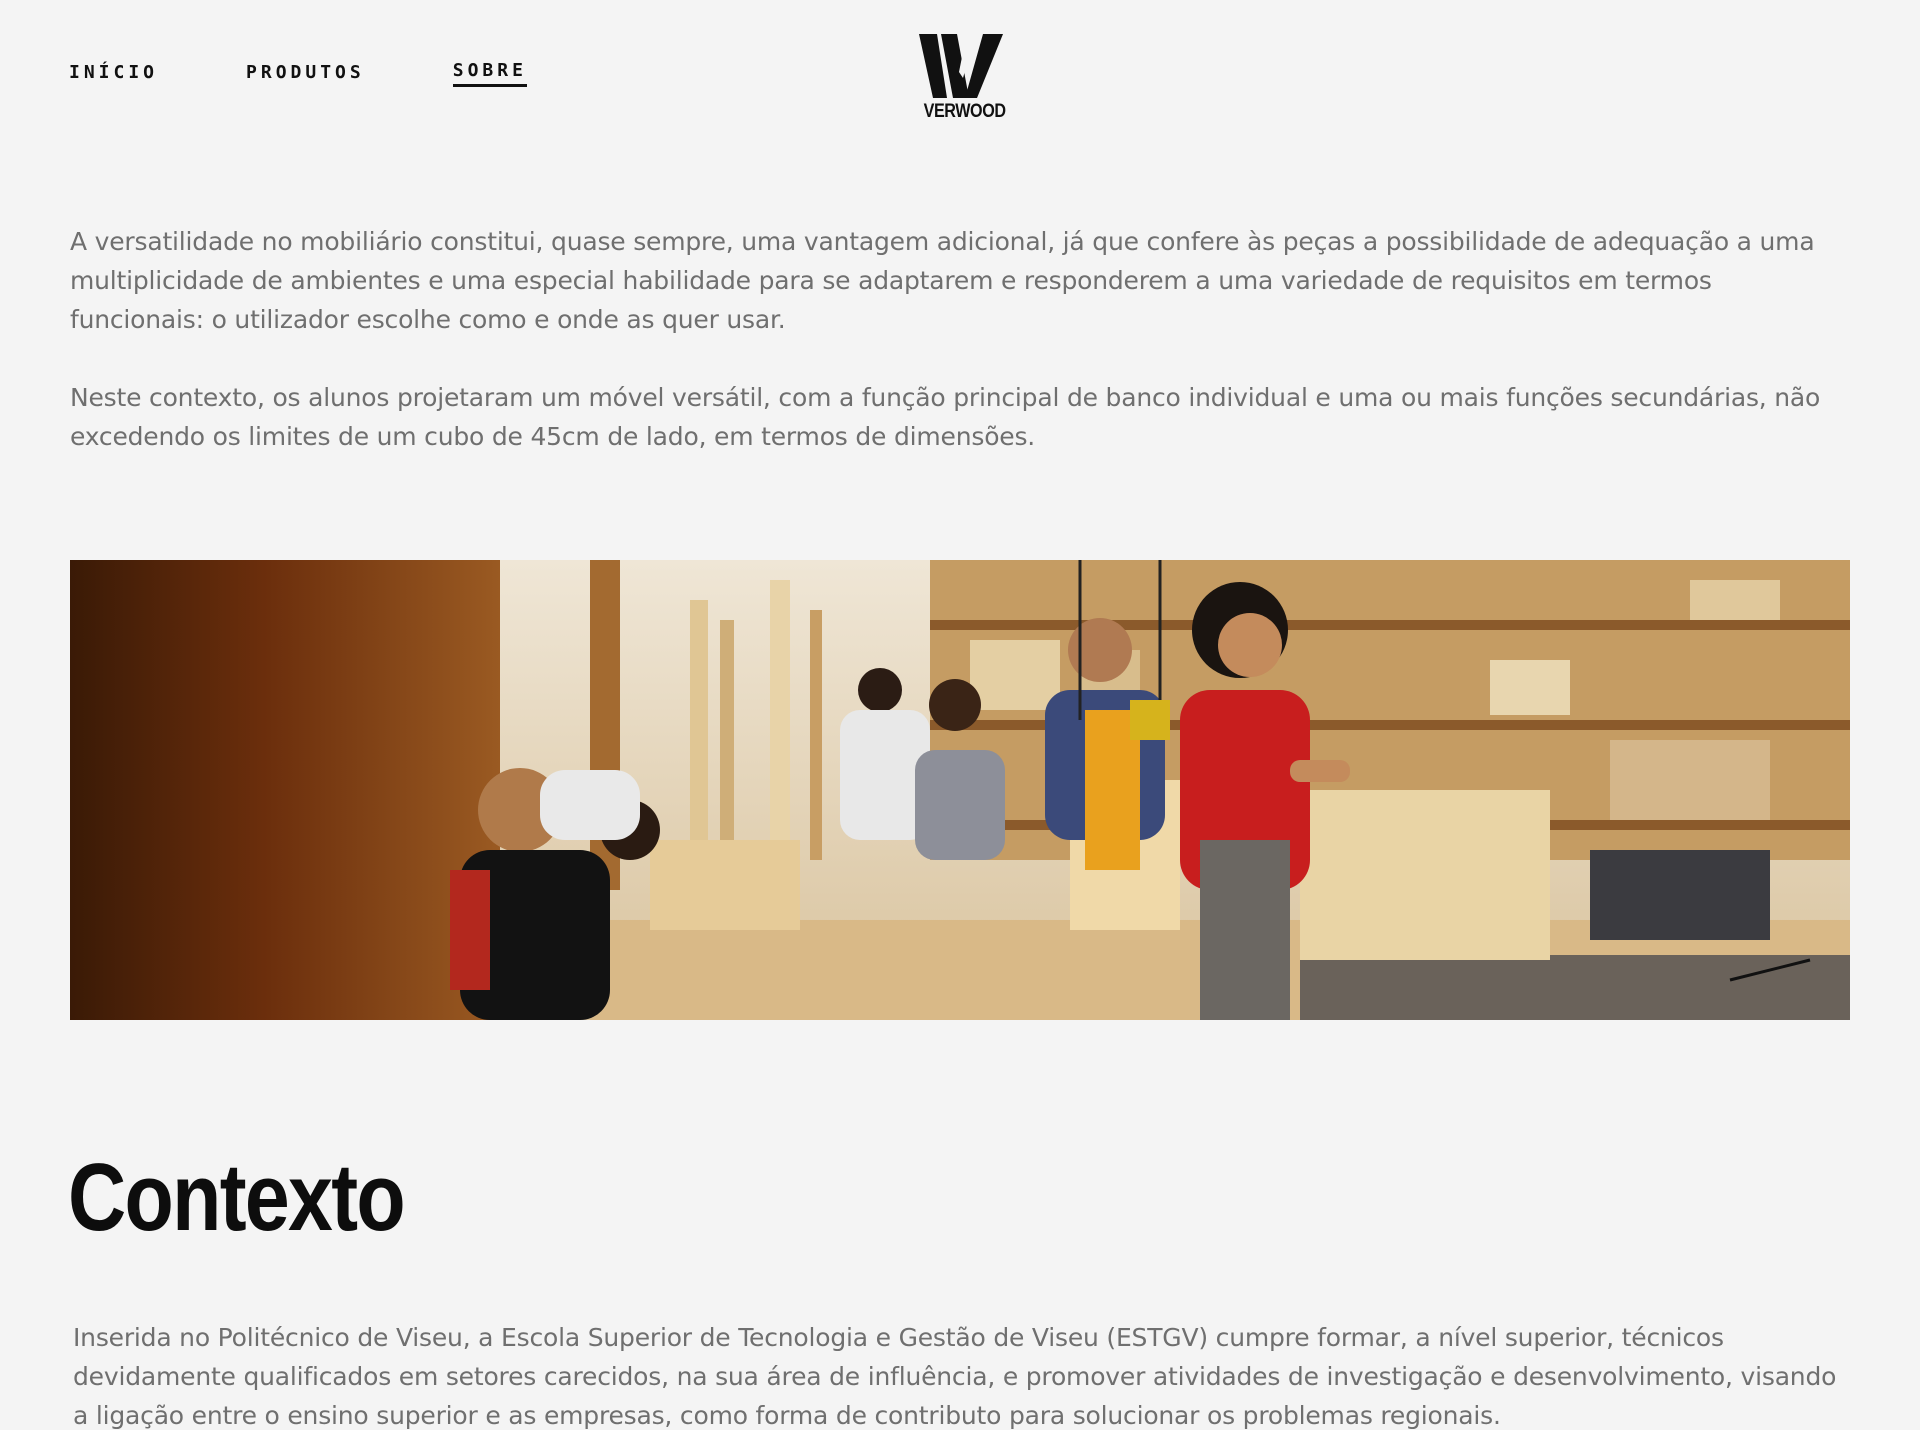  I want to click on logo-wordmark: VERWOOD, so click(964, 111).